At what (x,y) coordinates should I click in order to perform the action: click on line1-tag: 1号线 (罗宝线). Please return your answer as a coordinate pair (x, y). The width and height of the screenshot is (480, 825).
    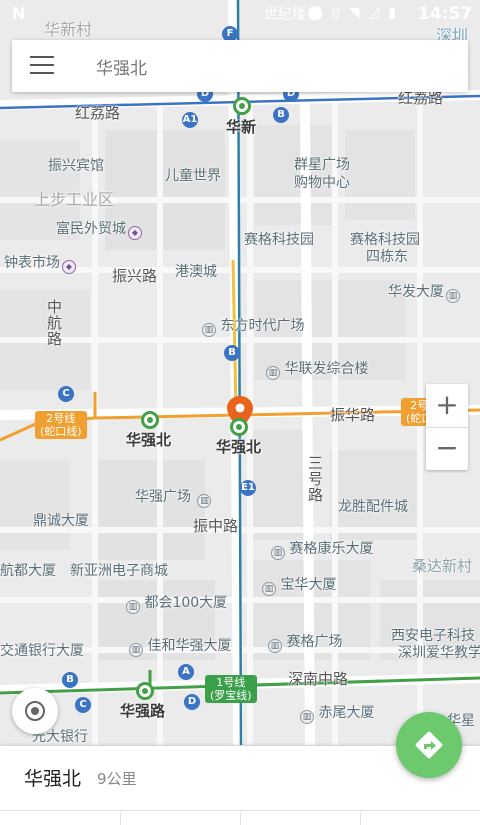
    Looking at the image, I should click on (231, 689).